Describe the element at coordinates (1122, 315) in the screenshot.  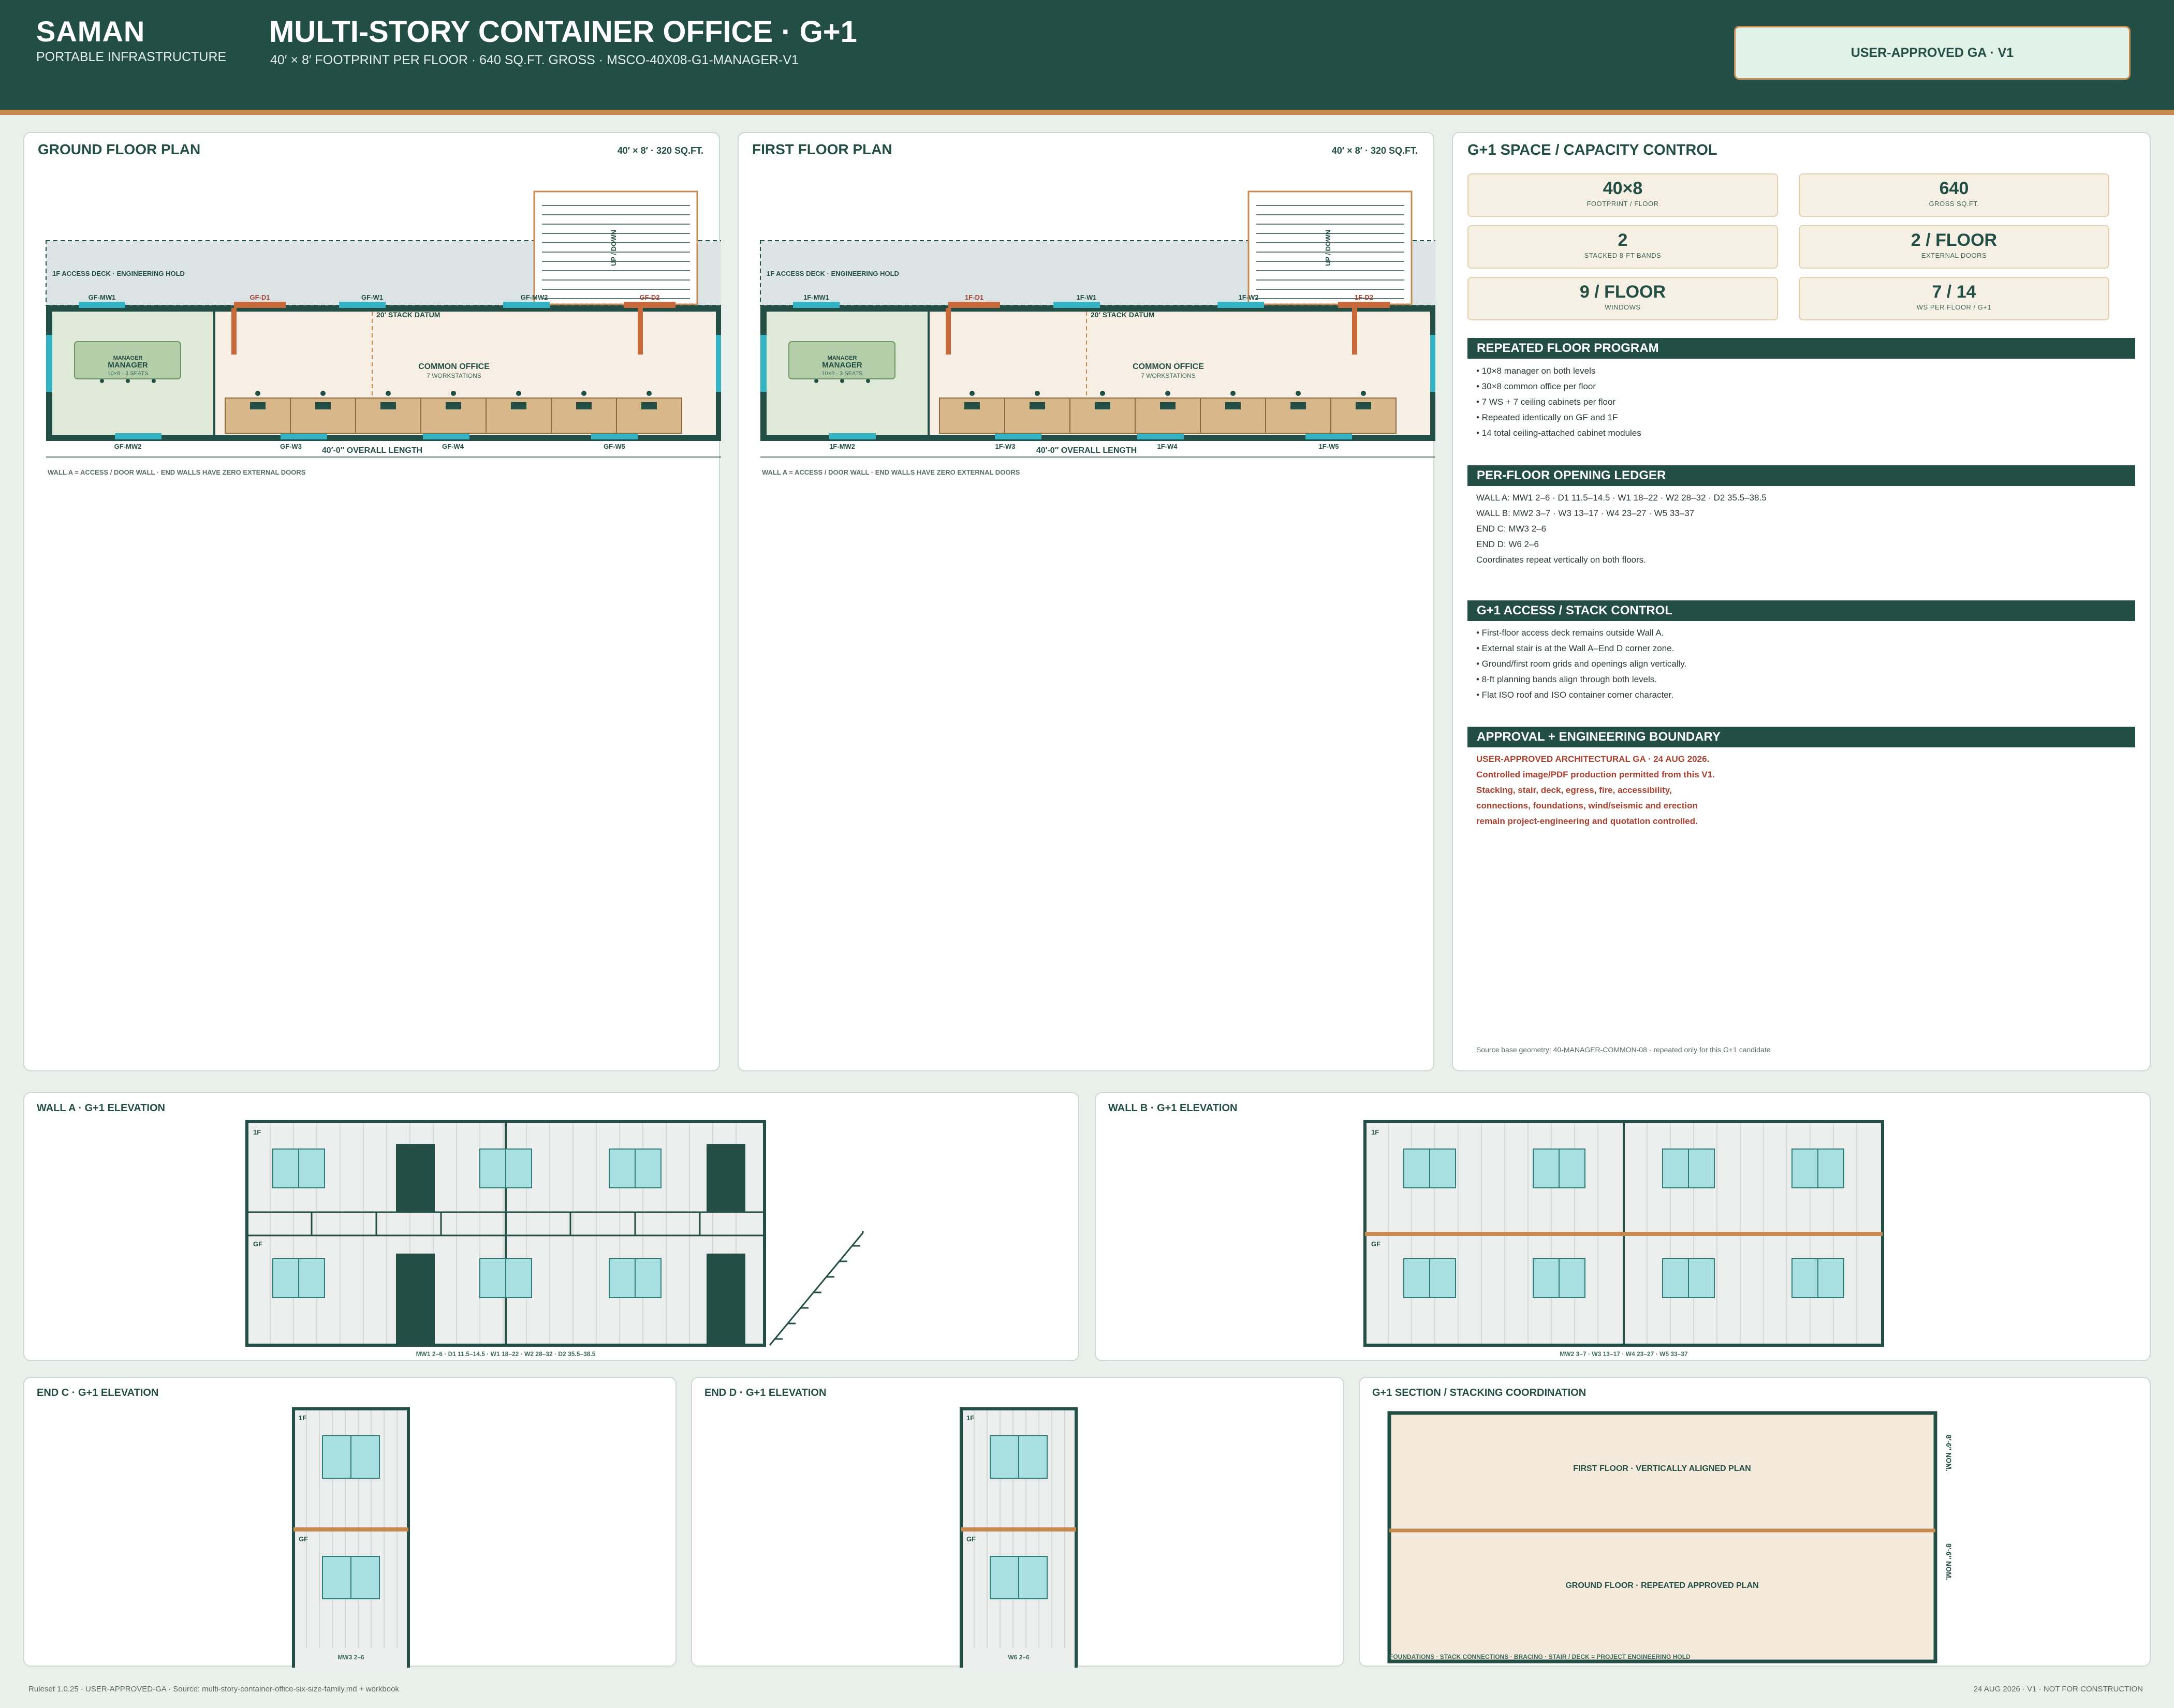
I see `datum-label: 20′ STACK DATUM` at that location.